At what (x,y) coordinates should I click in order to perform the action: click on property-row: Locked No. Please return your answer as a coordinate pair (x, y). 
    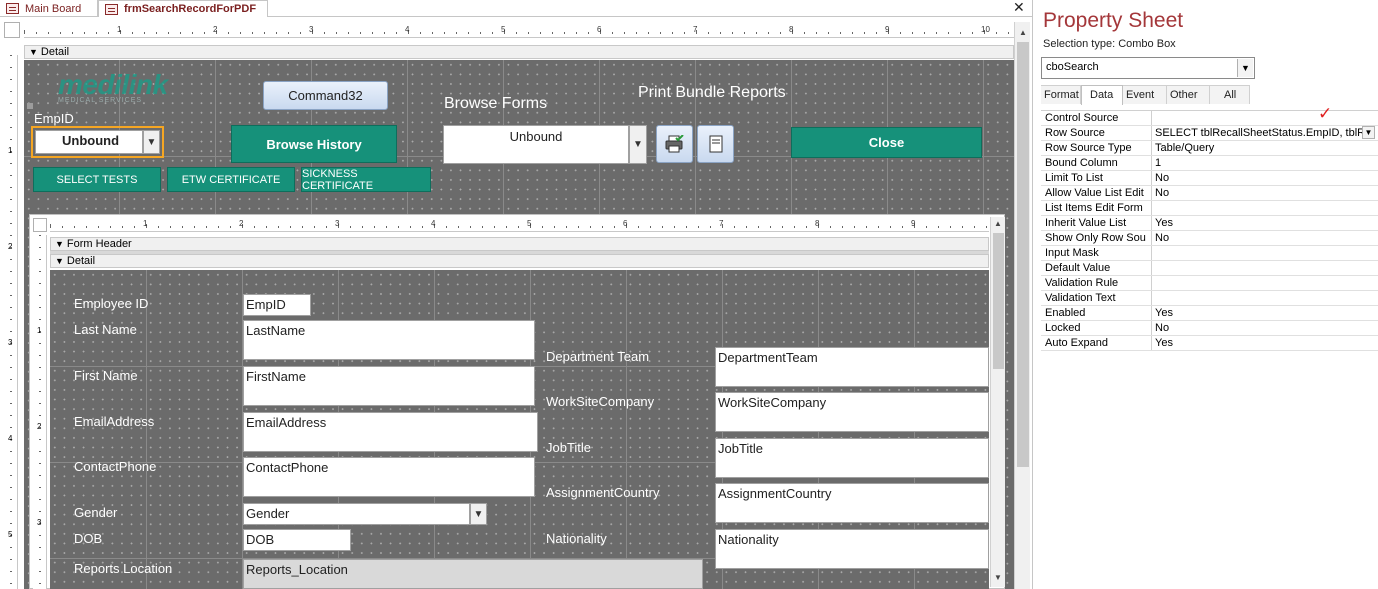
    Looking at the image, I should click on (1209, 328).